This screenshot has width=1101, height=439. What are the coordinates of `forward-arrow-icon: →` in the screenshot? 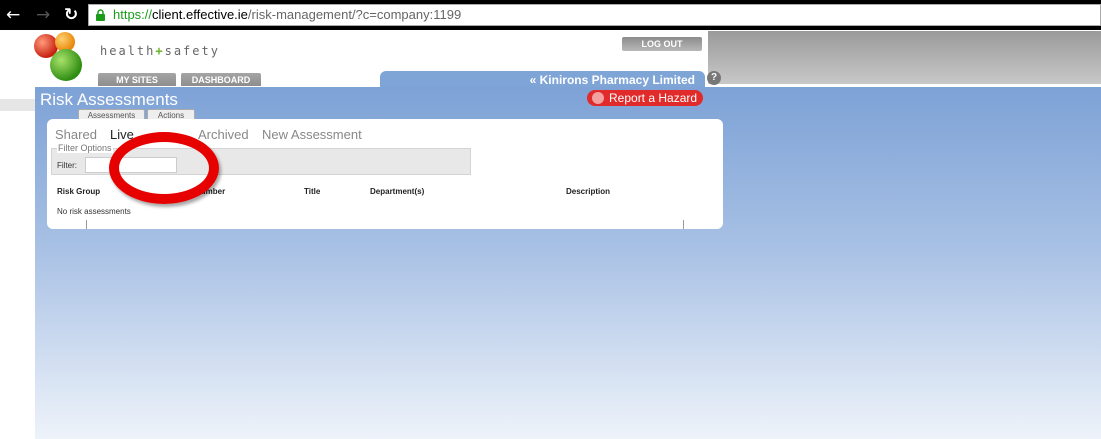 It's located at (43, 15).